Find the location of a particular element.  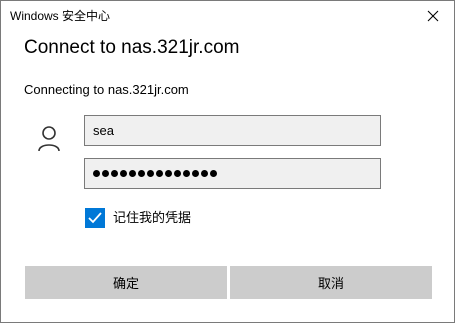

password-mask is located at coordinates (155, 173).